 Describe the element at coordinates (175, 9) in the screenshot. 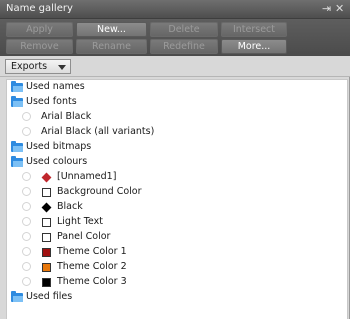

I see `title-bar: Name gallery ⇥ ✕` at that location.